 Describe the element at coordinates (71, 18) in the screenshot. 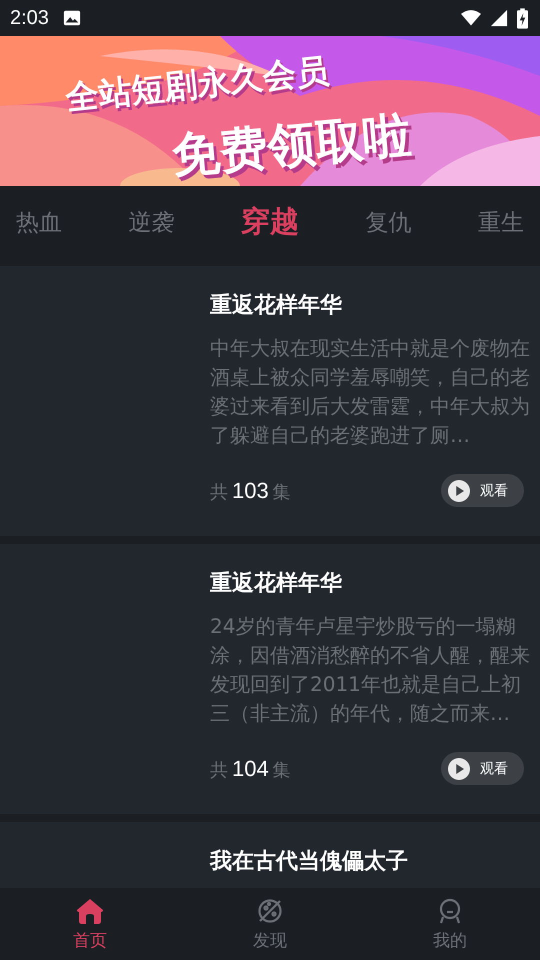

I see `image-icon` at that location.